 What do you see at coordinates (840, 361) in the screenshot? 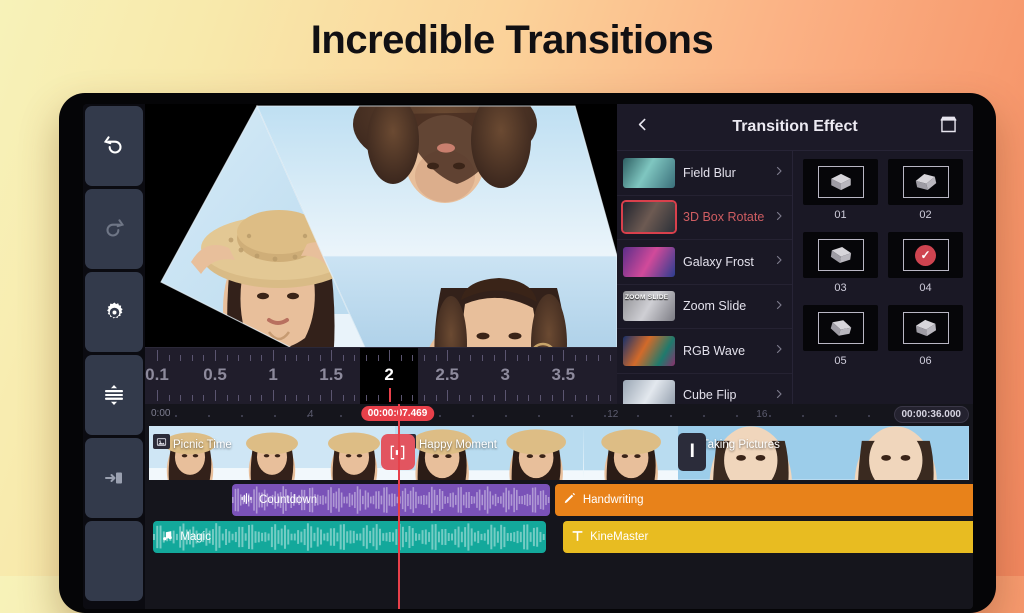
I see `variant-number: 05` at bounding box center [840, 361].